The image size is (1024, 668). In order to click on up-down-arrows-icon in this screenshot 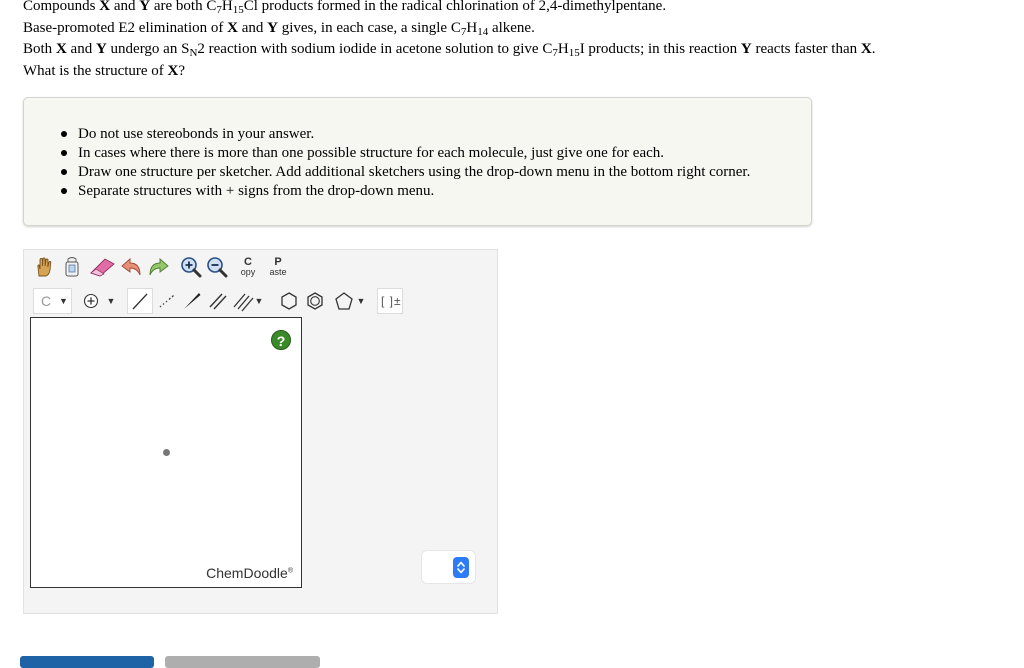, I will do `click(461, 567)`.